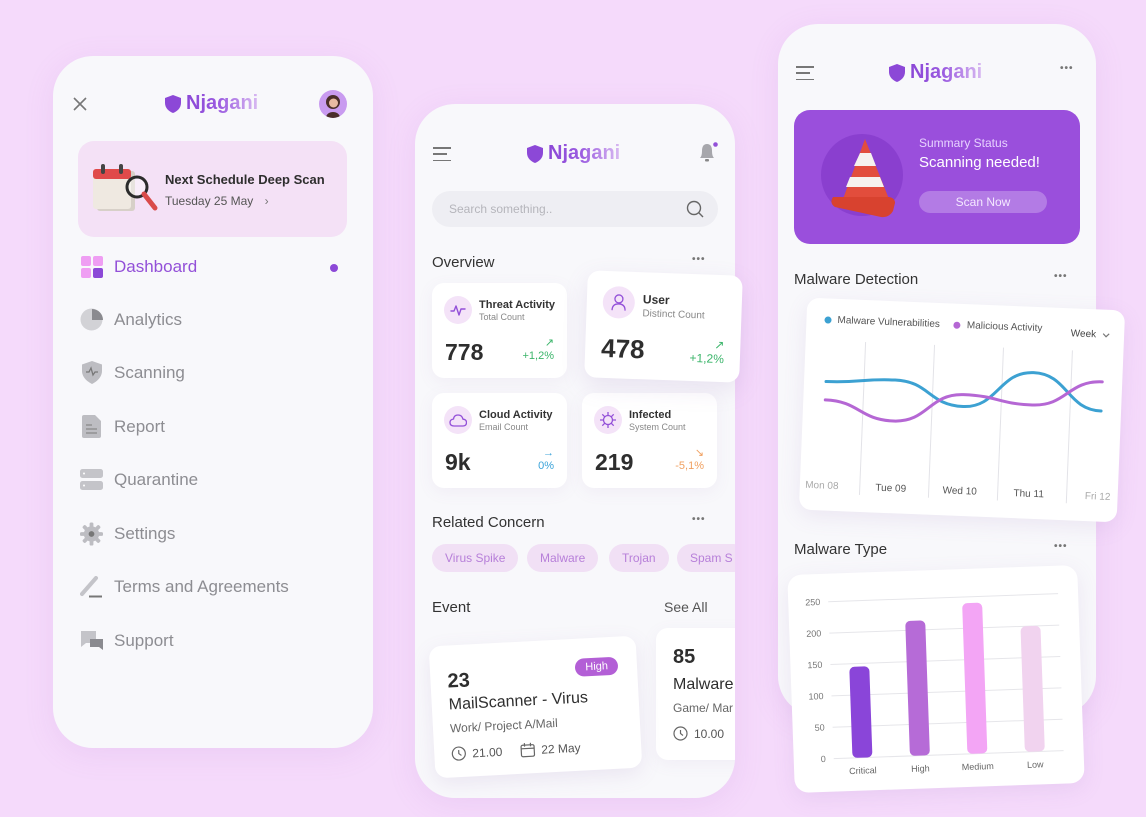  What do you see at coordinates (596, 666) in the screenshot?
I see `priority-badge: High` at bounding box center [596, 666].